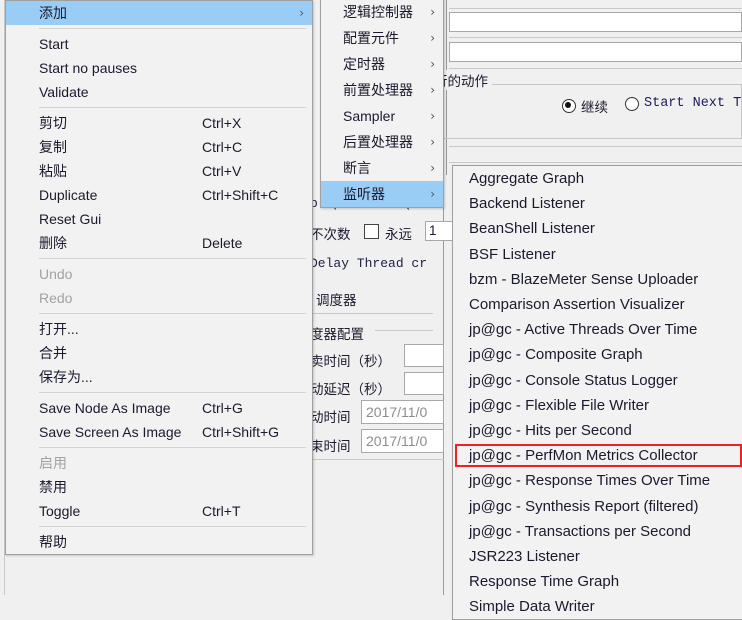  What do you see at coordinates (159, 44) in the screenshot?
I see `context-menu-item: Start` at bounding box center [159, 44].